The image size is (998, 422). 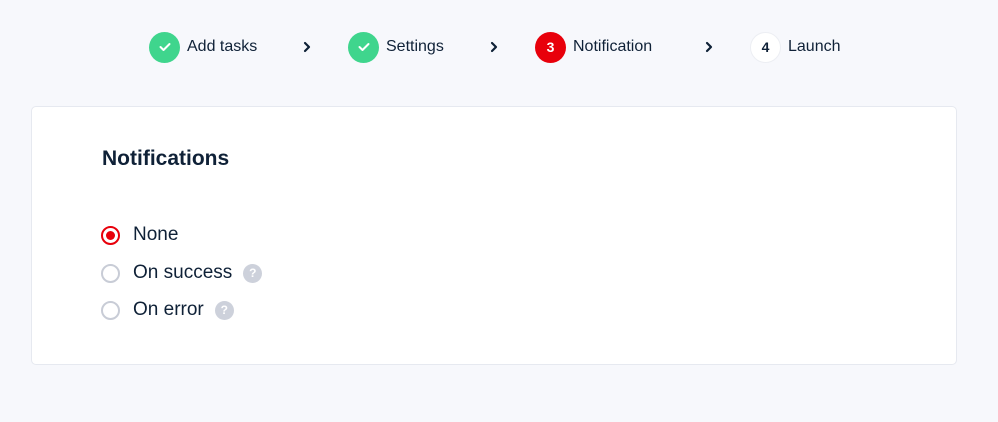 What do you see at coordinates (814, 46) in the screenshot?
I see `step-label: Launch` at bounding box center [814, 46].